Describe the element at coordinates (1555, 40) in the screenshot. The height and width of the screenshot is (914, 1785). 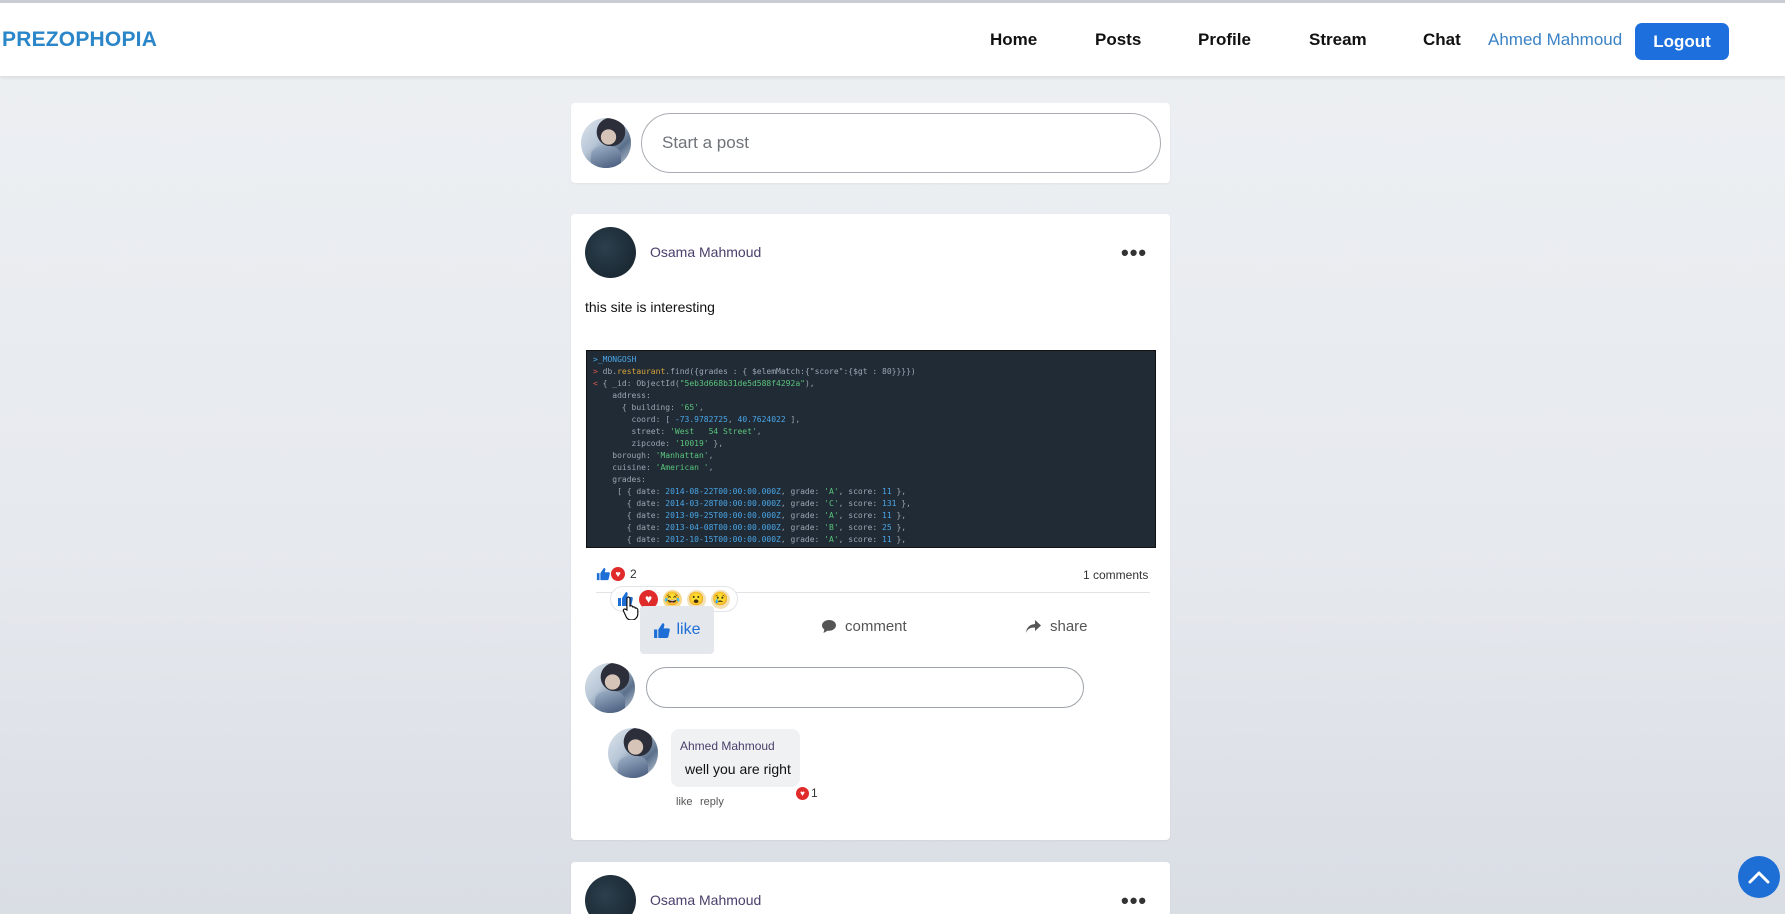
I see `nav-current-user: Ahmed Mahmoud` at that location.